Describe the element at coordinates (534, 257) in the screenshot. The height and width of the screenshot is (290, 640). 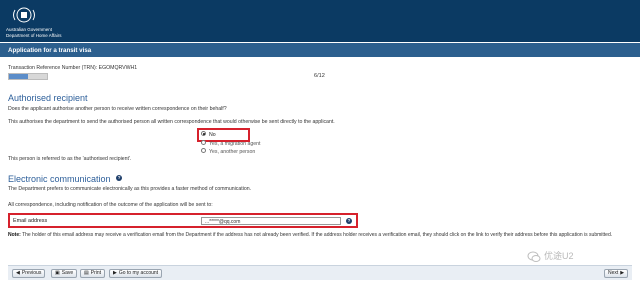
I see `wechat-logo-icon` at that location.